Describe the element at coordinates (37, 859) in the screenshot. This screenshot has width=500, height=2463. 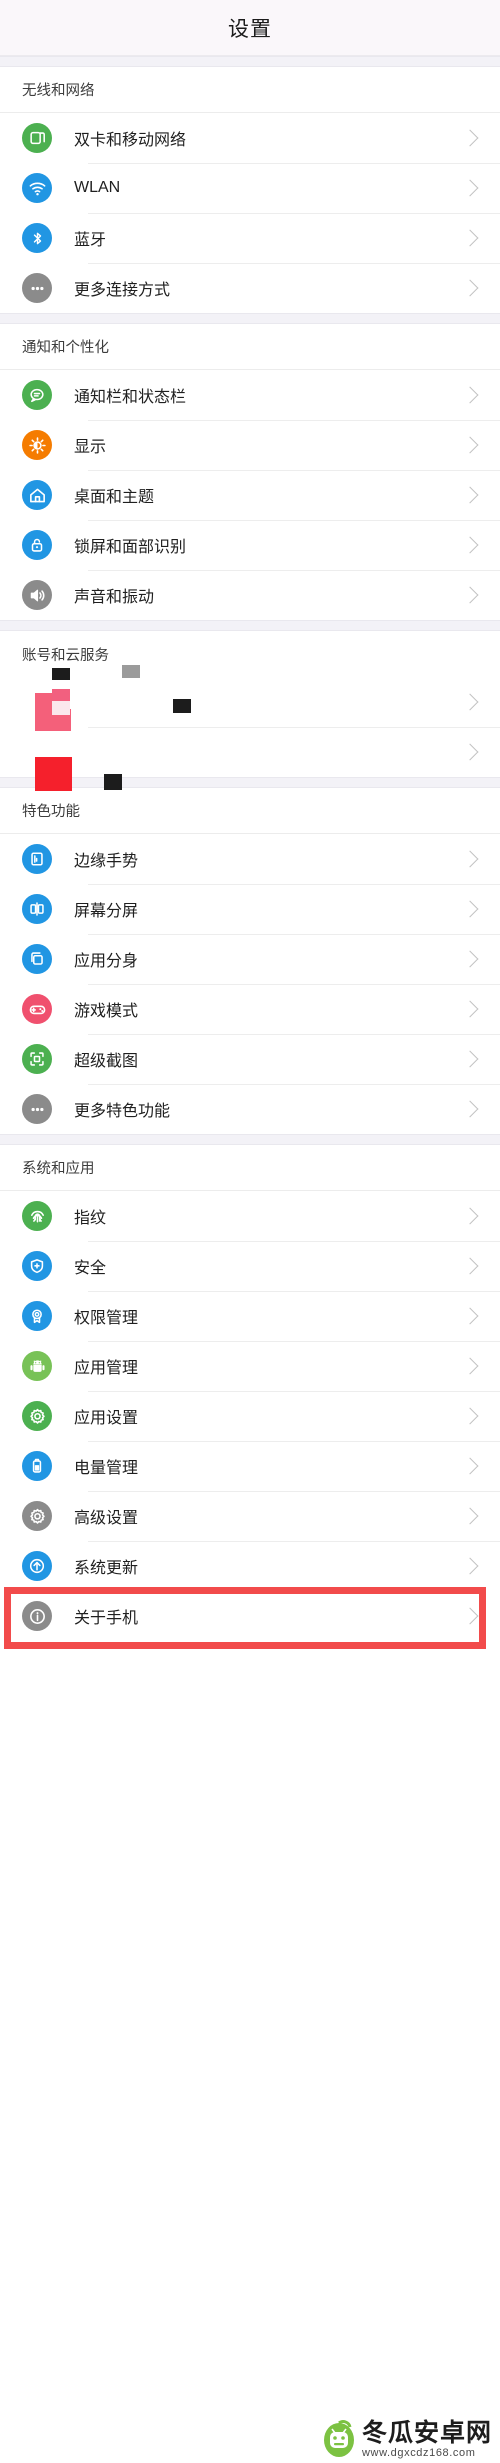
I see `edge-gesture-icon` at that location.